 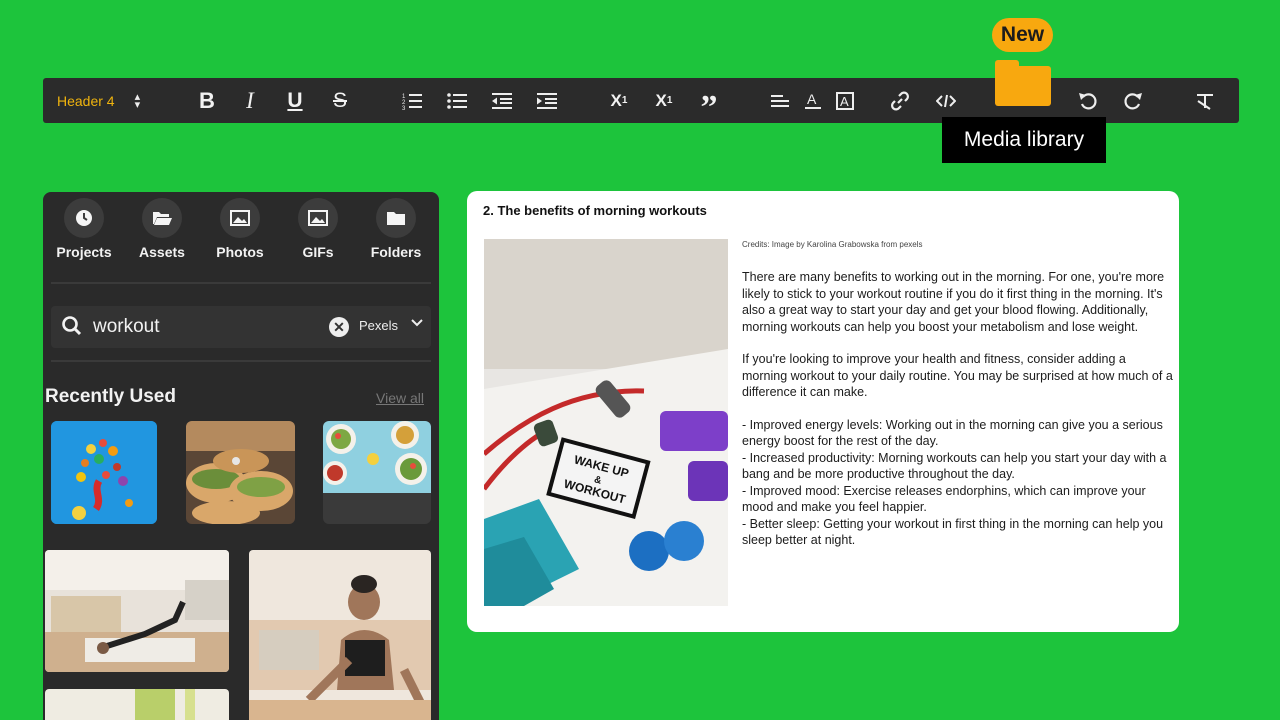 What do you see at coordinates (780, 100) in the screenshot?
I see `align-icon` at bounding box center [780, 100].